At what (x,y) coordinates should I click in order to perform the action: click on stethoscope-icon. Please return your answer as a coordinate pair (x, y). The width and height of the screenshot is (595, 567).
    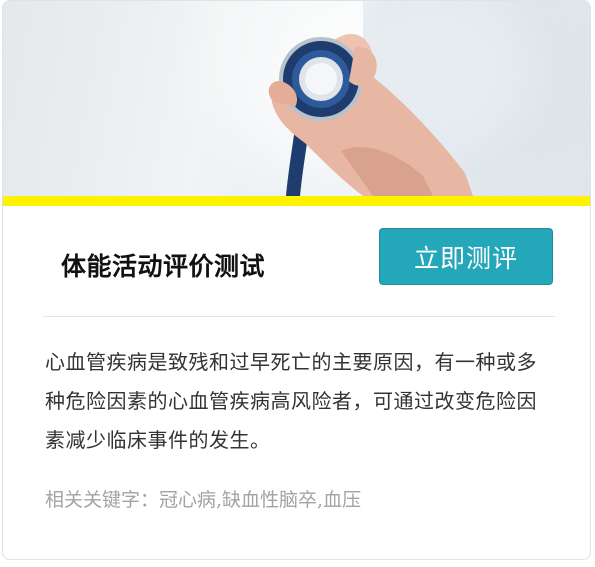
    Looking at the image, I should click on (370, 115).